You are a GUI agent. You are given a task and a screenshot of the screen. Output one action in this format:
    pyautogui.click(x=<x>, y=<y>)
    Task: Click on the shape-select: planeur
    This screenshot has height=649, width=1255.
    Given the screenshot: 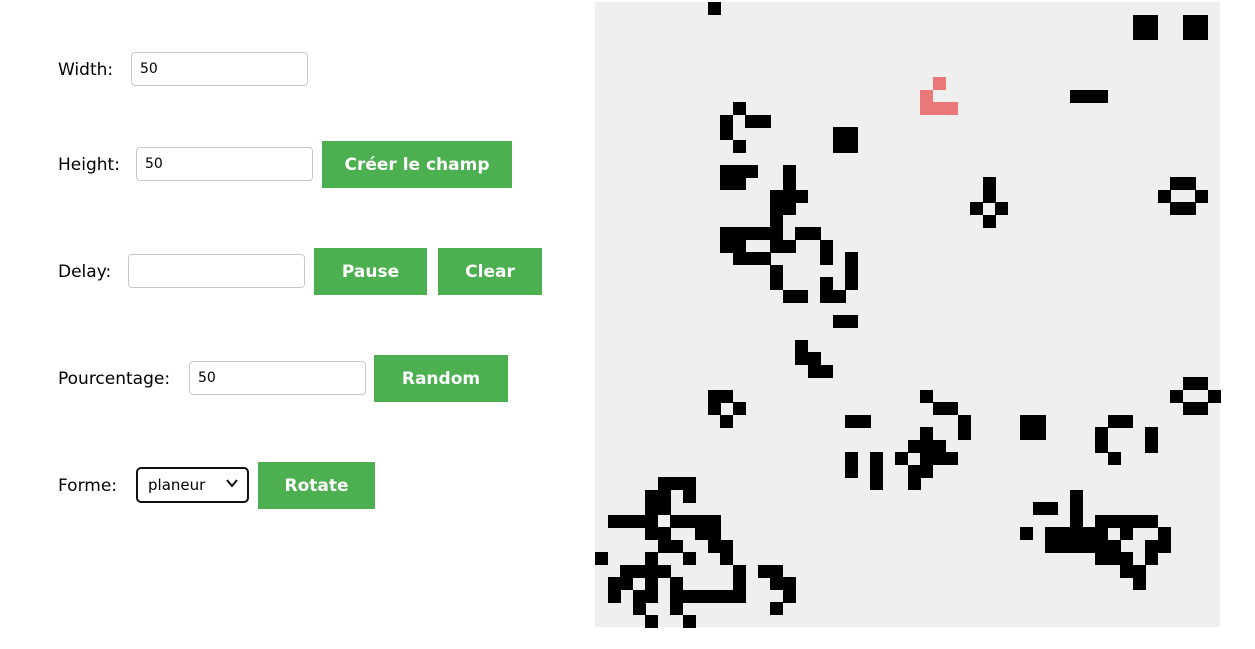 What is the action you would take?
    pyautogui.click(x=192, y=485)
    